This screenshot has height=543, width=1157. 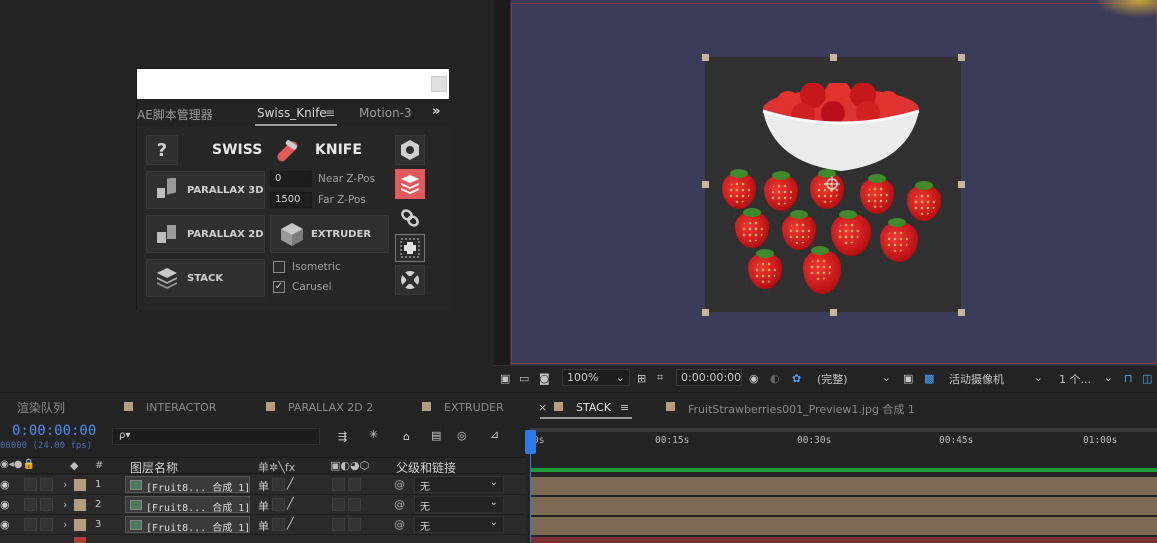 What do you see at coordinates (436, 111) in the screenshot?
I see `tabs-overflow-icon: »` at bounding box center [436, 111].